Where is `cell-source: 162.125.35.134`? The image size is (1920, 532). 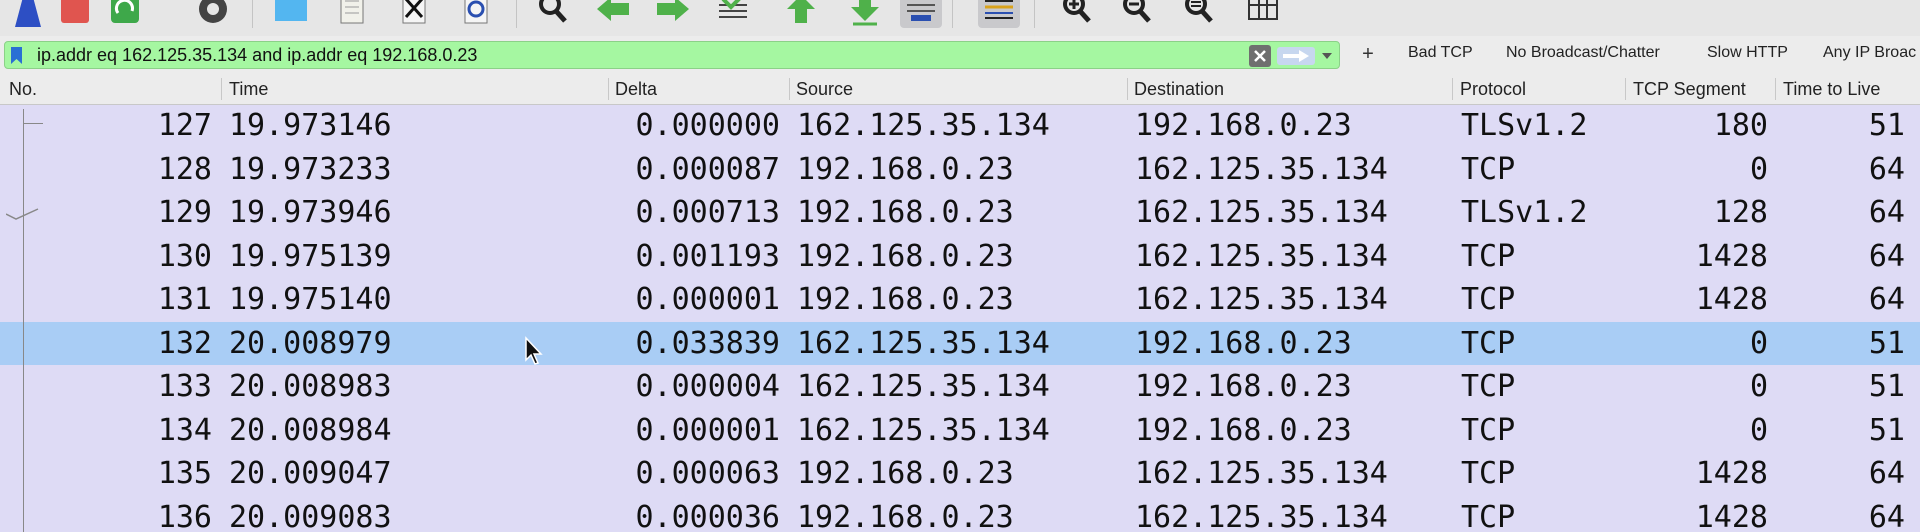 cell-source: 162.125.35.134 is located at coordinates (923, 343).